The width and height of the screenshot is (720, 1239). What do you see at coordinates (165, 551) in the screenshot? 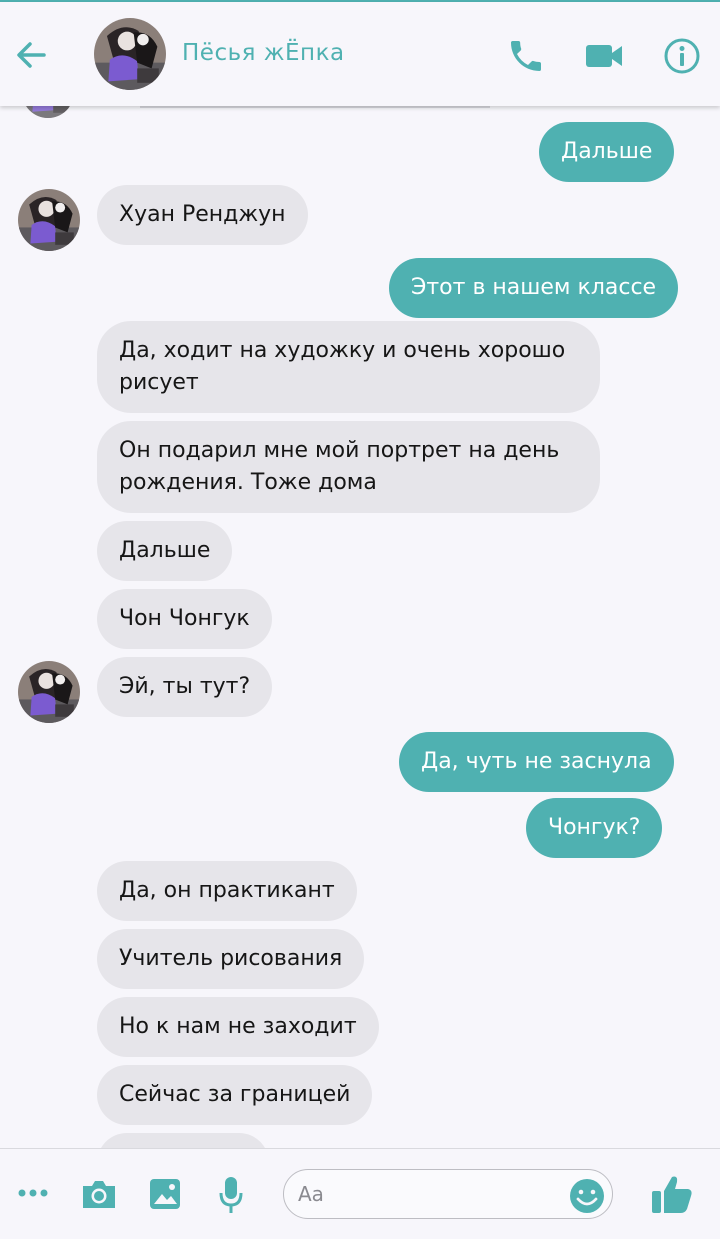
I see `message-incoming: Дальше` at bounding box center [165, 551].